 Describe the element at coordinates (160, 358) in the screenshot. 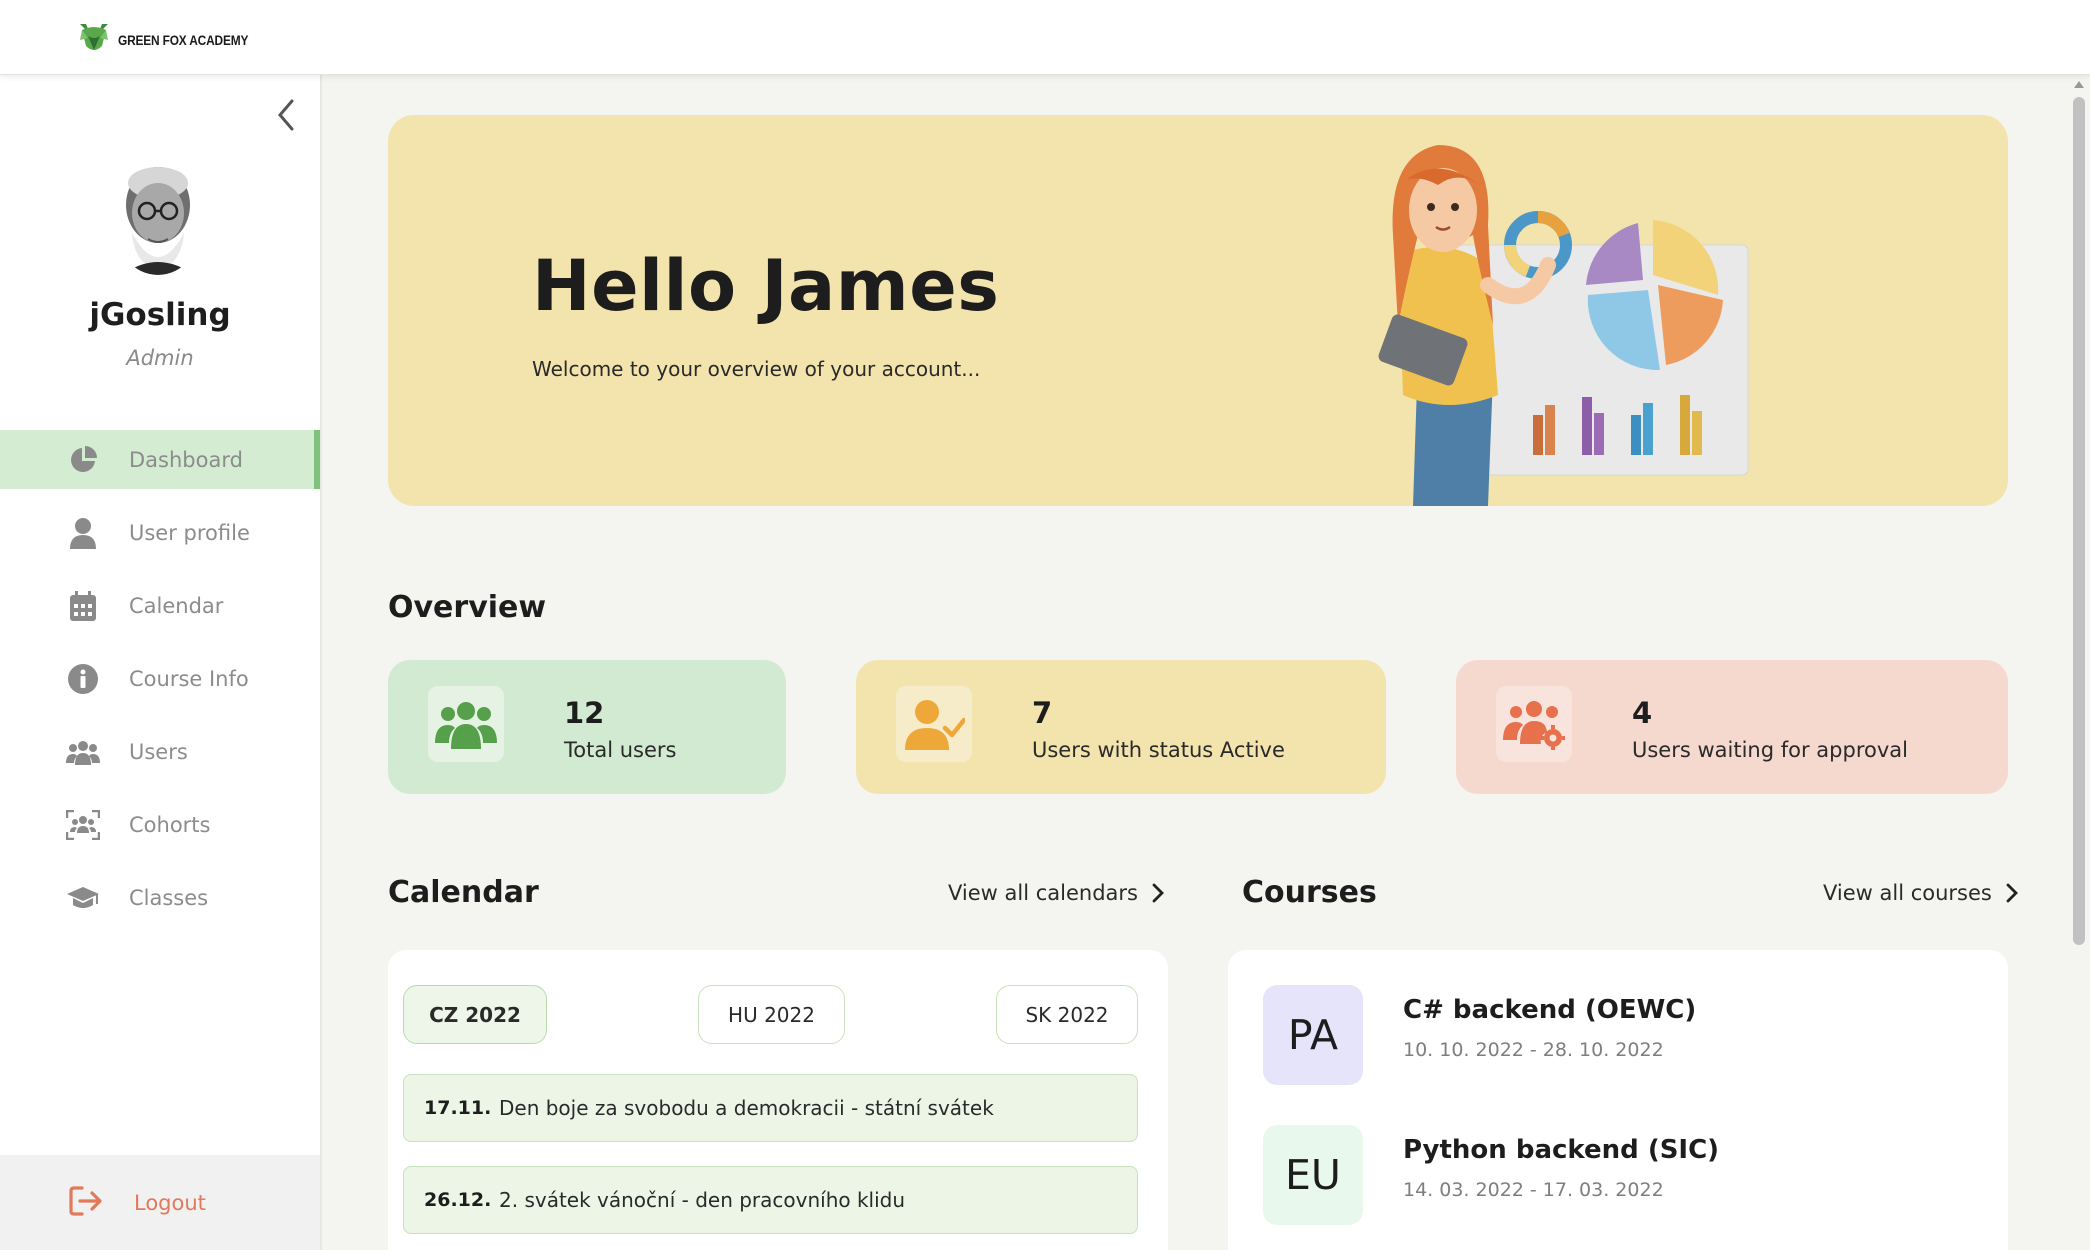

I see `user-role: Admin` at that location.